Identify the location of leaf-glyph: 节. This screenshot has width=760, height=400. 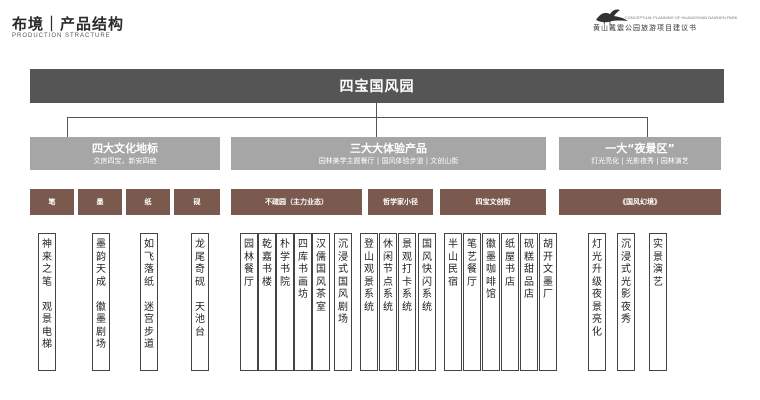
(388, 269).